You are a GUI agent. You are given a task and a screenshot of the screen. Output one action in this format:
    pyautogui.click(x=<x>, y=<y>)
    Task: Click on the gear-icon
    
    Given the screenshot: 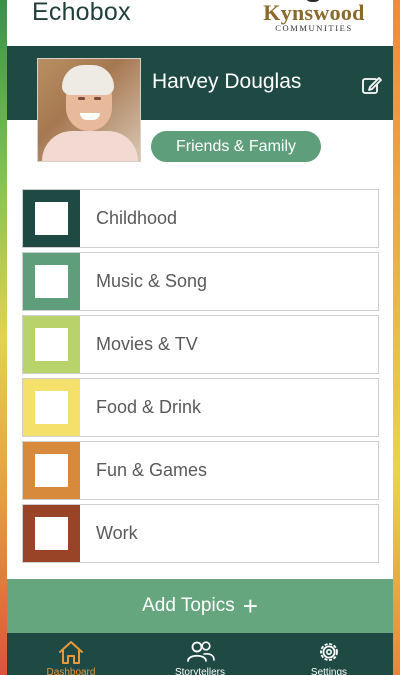 What is the action you would take?
    pyautogui.click(x=329, y=652)
    